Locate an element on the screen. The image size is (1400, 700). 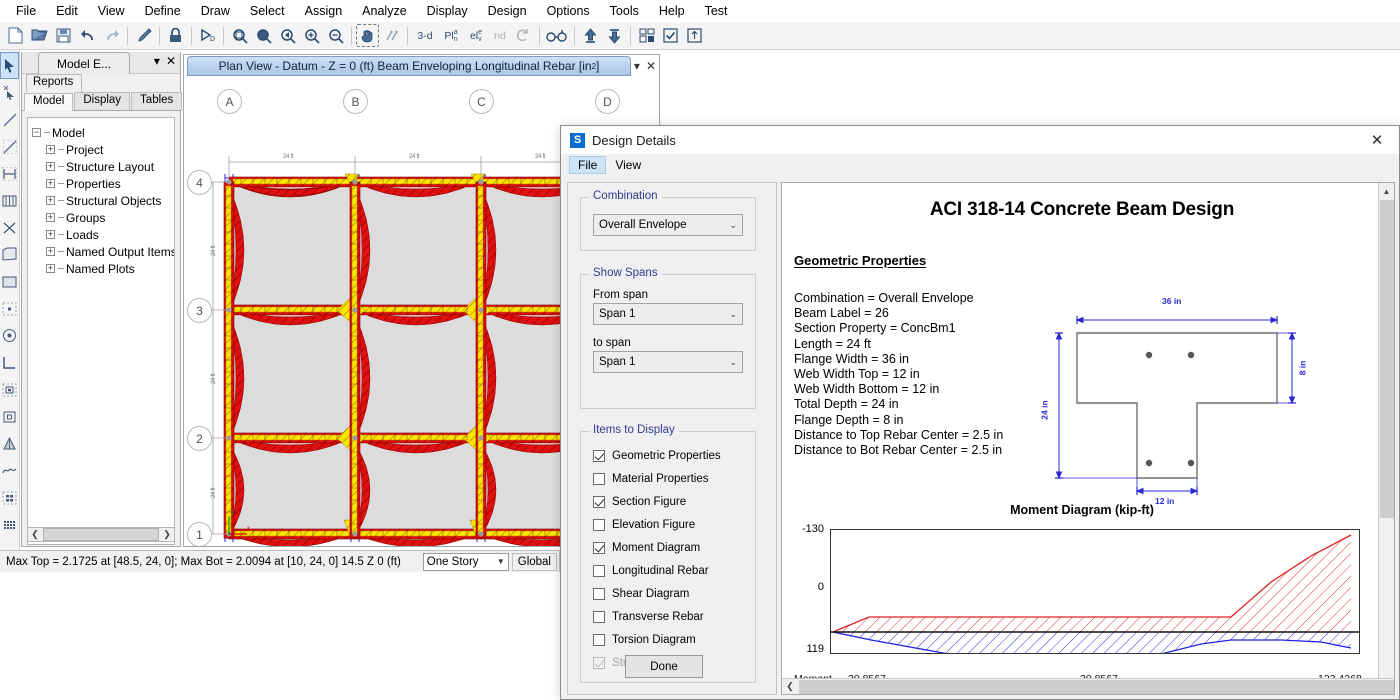
tree-node-structure-layout: + Structure Layout is located at coordinates (108, 166).